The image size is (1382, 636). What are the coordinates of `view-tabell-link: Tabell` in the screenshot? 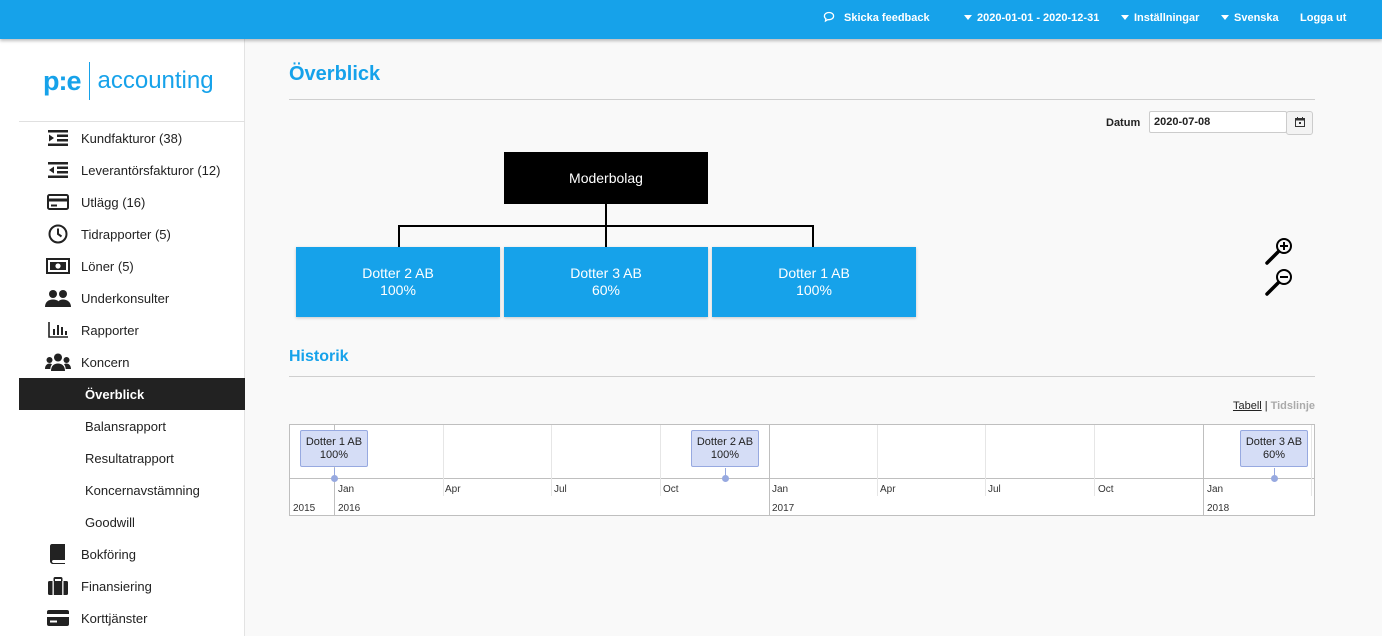 It's located at (1247, 406).